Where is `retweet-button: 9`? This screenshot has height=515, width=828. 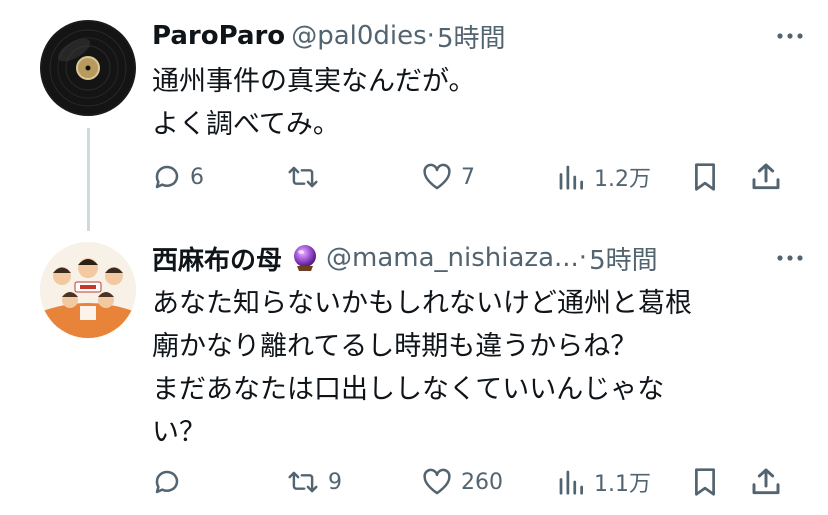 retweet-button: 9 is located at coordinates (314, 482).